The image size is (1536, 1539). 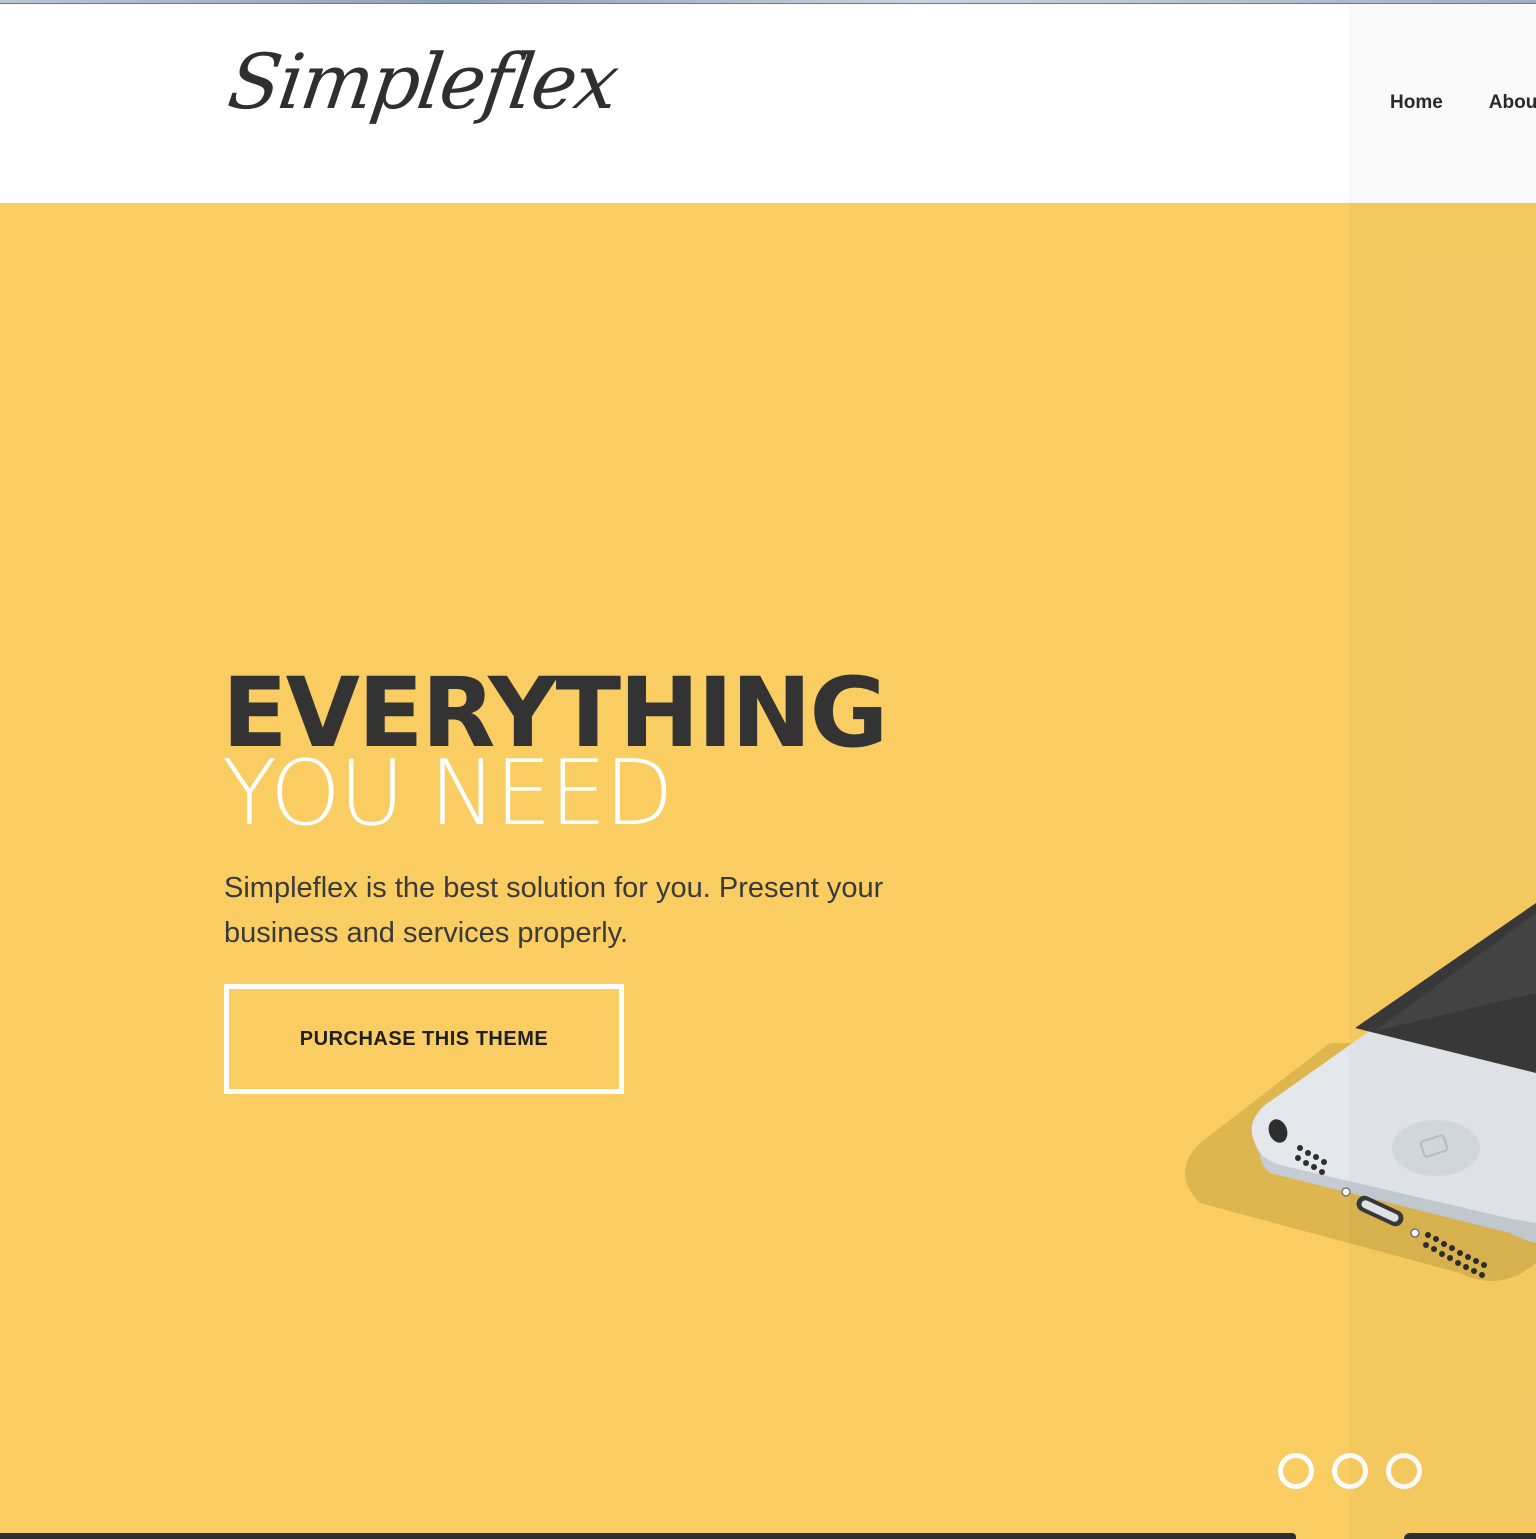 I want to click on site-logo: Simpleflex, so click(x=422, y=81).